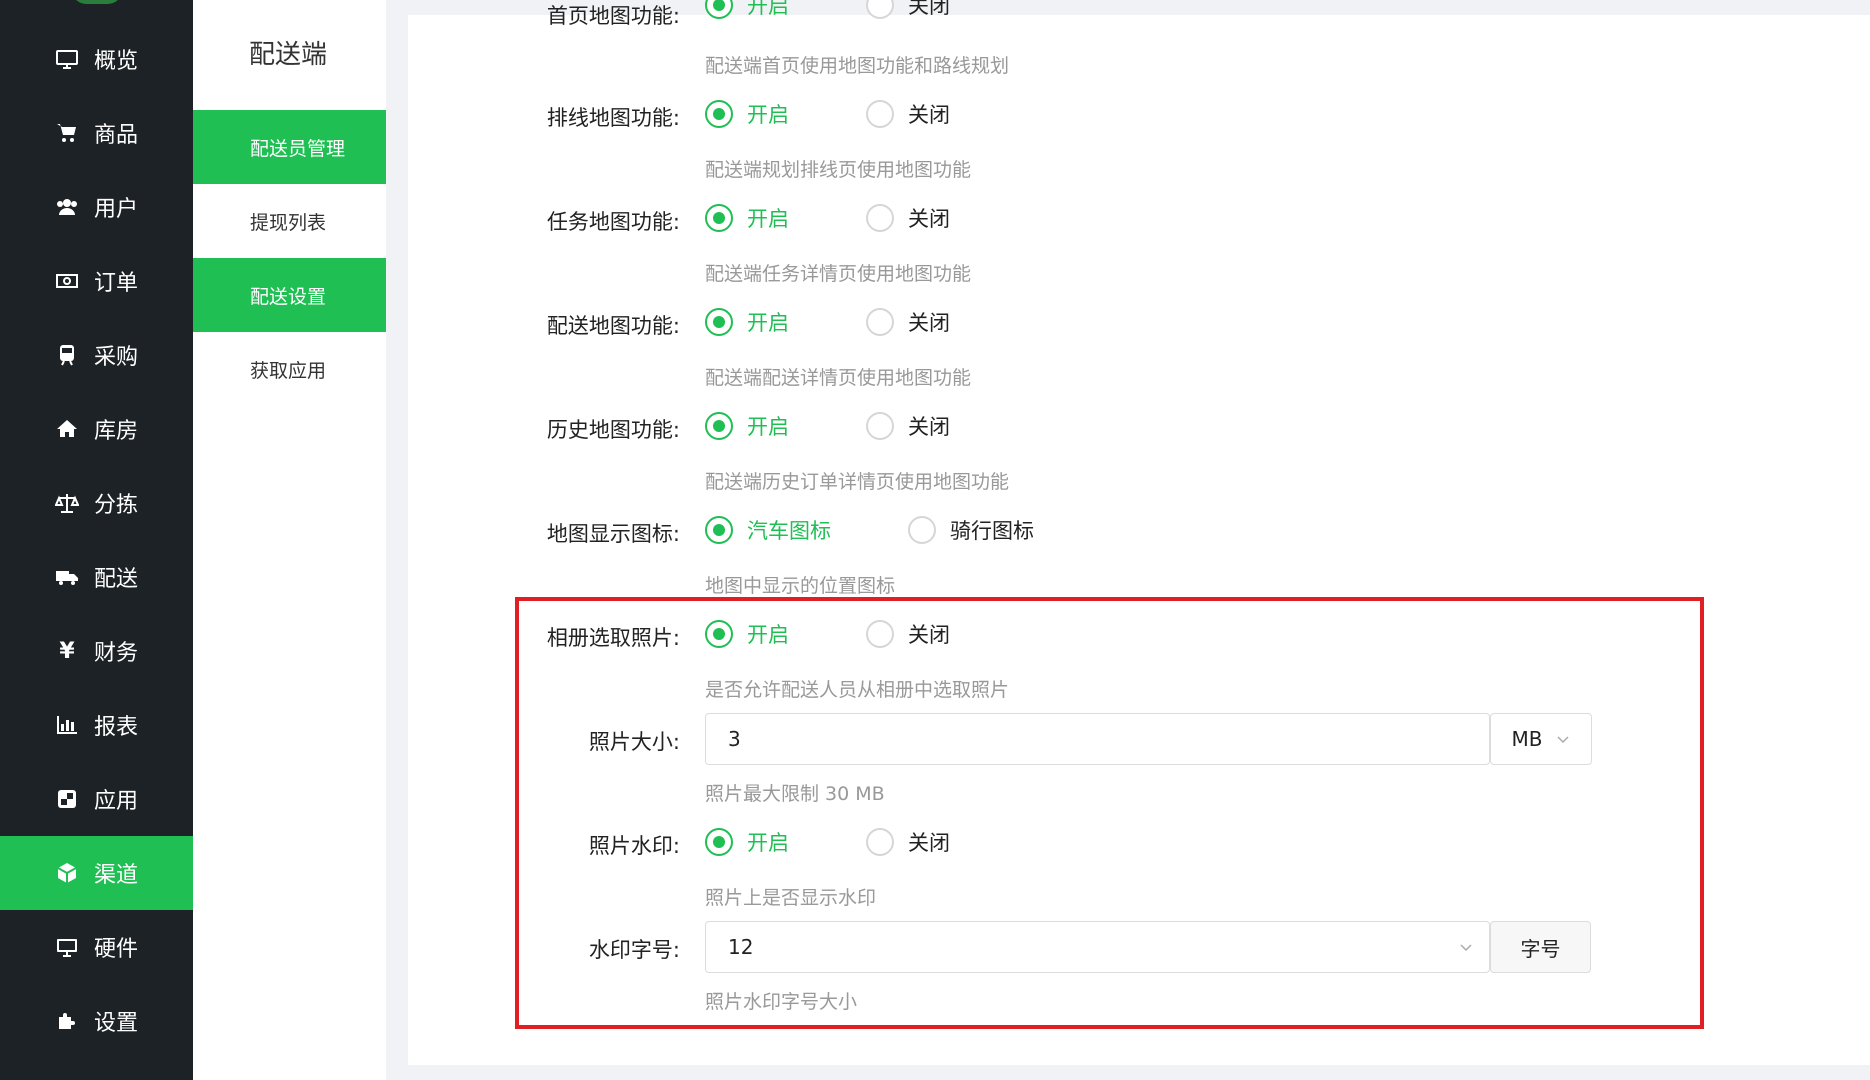  Describe the element at coordinates (289, 147) in the screenshot. I see `subnav-item-courier-management: 配送员管理` at that location.